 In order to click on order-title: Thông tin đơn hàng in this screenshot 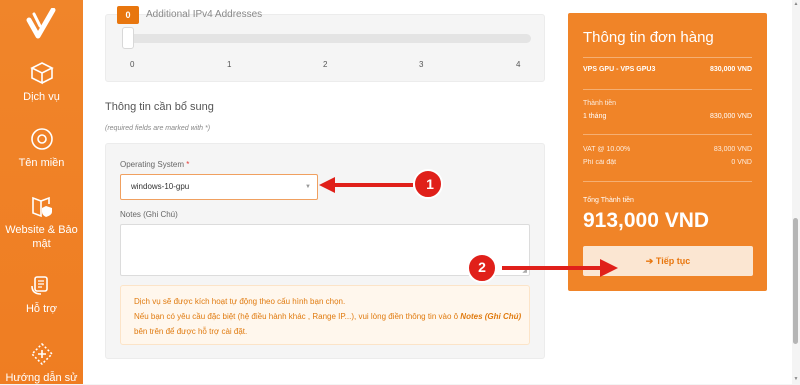, I will do `click(648, 37)`.